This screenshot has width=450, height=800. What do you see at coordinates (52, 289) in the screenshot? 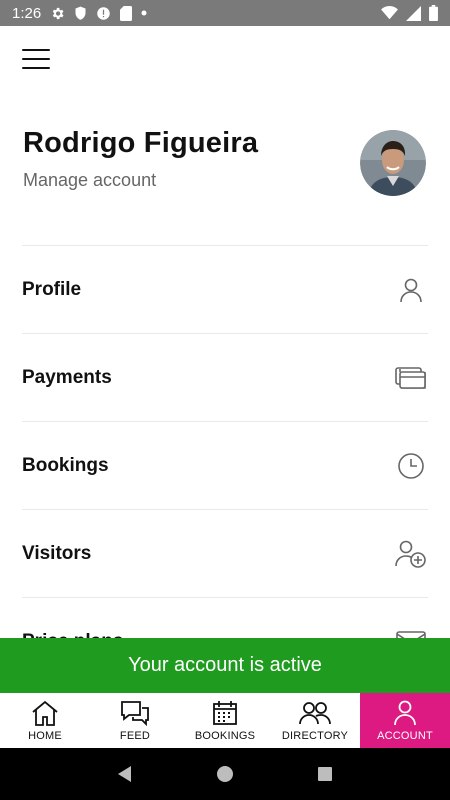
I see `menu-item-label: Profile` at bounding box center [52, 289].